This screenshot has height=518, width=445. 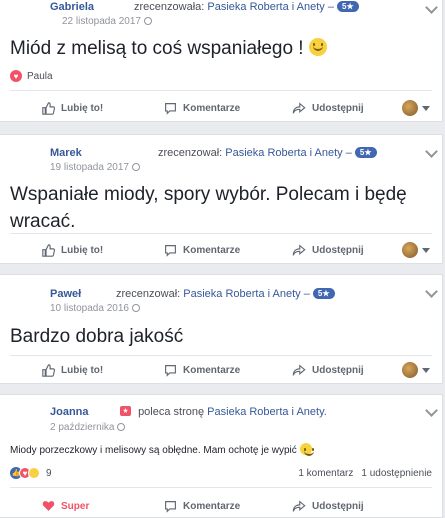 I want to click on reaction-count: 9, so click(x=49, y=473).